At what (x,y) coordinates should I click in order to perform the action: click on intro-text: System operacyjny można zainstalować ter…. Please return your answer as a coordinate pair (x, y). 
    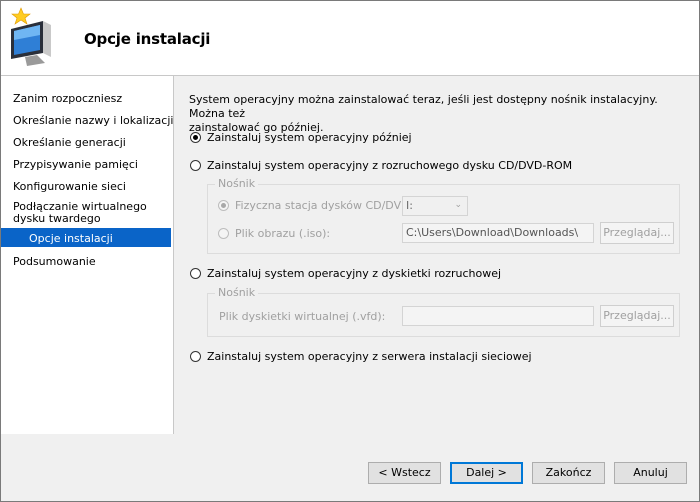
    Looking at the image, I should click on (423, 113).